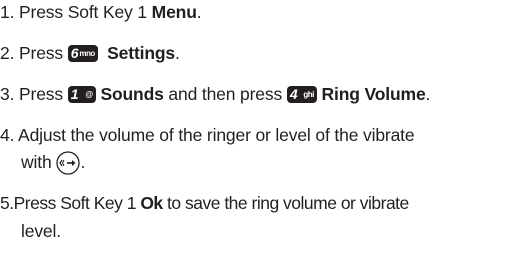 The width and height of the screenshot is (532, 256). What do you see at coordinates (7, 12) in the screenshot?
I see `step-number: 1.` at bounding box center [7, 12].